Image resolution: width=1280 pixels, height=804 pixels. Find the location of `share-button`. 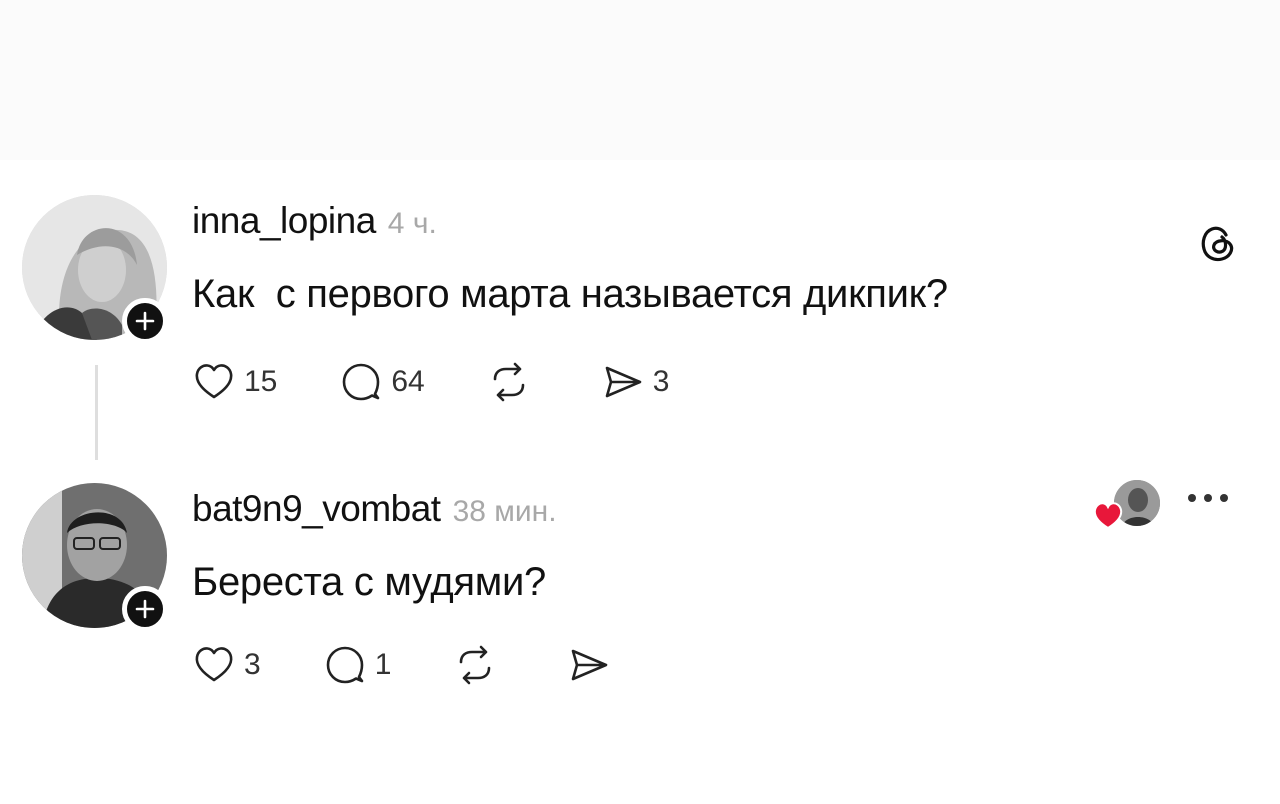

share-button is located at coordinates (593, 665).